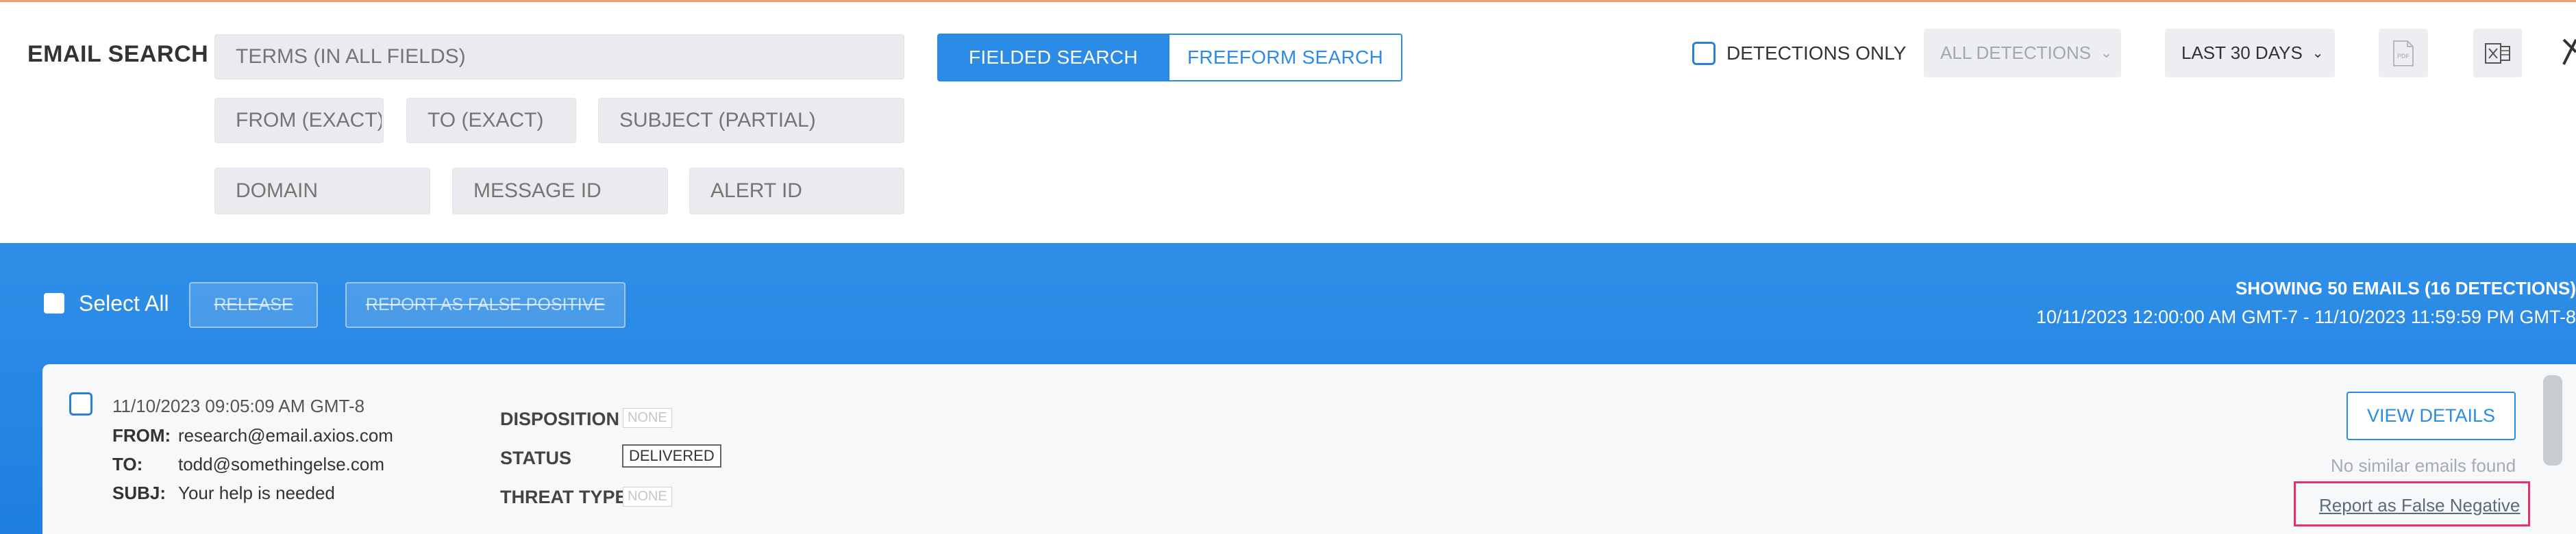  What do you see at coordinates (559, 56) in the screenshot?
I see `terms-input` at bounding box center [559, 56].